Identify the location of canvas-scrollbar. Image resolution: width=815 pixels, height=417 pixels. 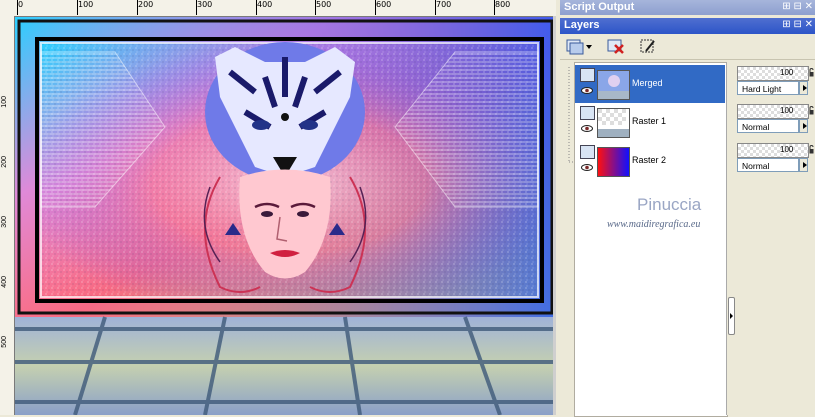
(554, 215).